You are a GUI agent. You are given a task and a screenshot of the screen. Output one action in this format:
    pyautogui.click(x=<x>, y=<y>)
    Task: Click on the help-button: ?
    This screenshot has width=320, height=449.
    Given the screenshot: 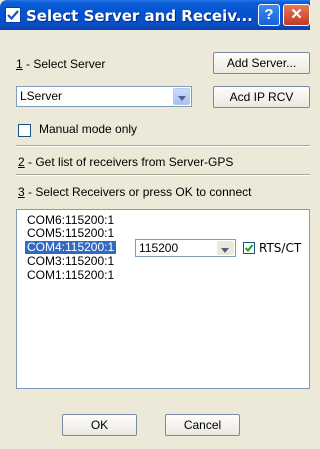 What is the action you would take?
    pyautogui.click(x=269, y=15)
    